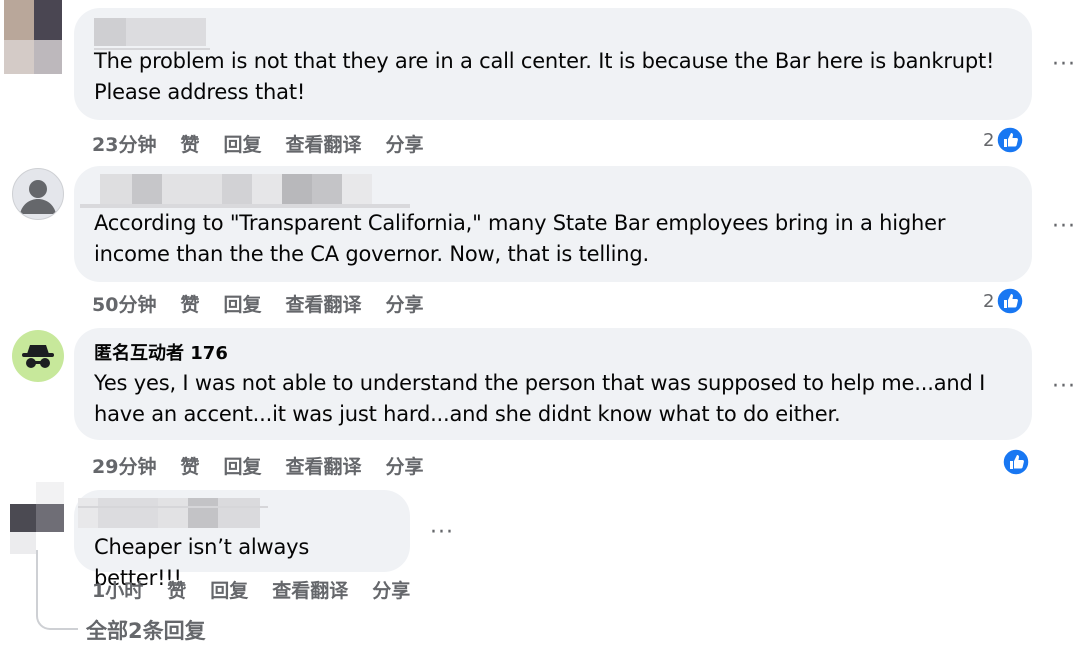 The width and height of the screenshot is (1080, 648). What do you see at coordinates (38, 194) in the screenshot?
I see `default-avatar-icon` at bounding box center [38, 194].